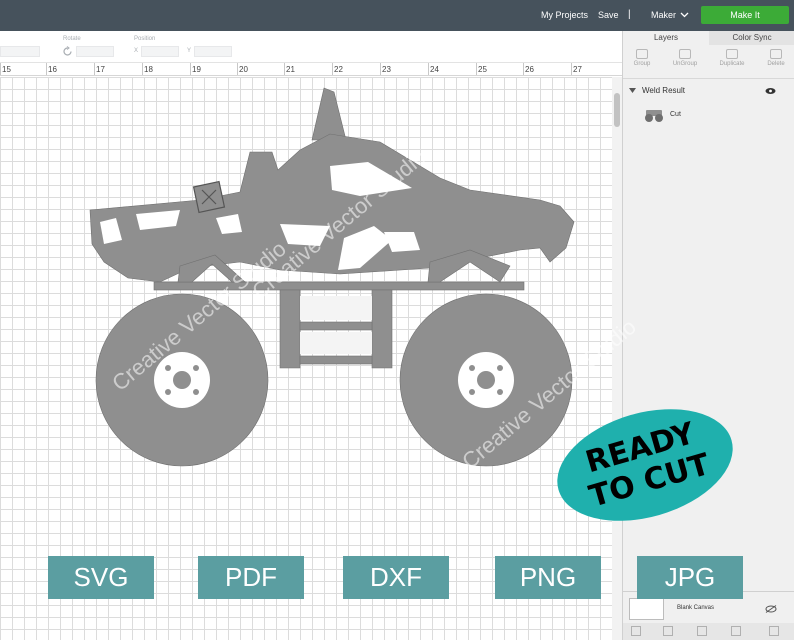 The width and height of the screenshot is (794, 640). I want to click on format-dxf: DXF, so click(396, 577).